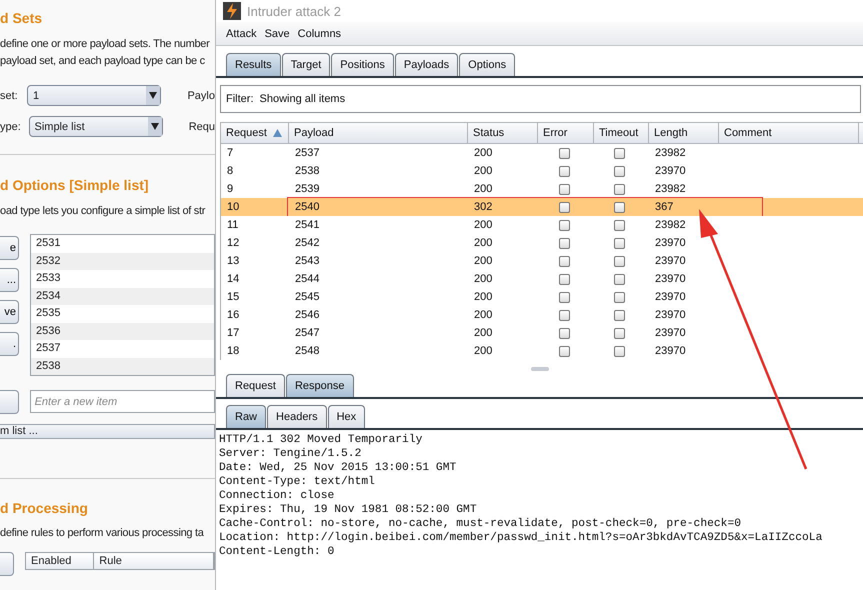 This screenshot has height=590, width=863. What do you see at coordinates (122, 279) in the screenshot?
I see `list-item: 2533` at bounding box center [122, 279].